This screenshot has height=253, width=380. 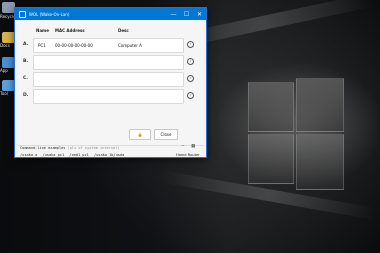 What do you see at coordinates (193, 146) in the screenshot?
I see `grid-icon: ▦` at bounding box center [193, 146].